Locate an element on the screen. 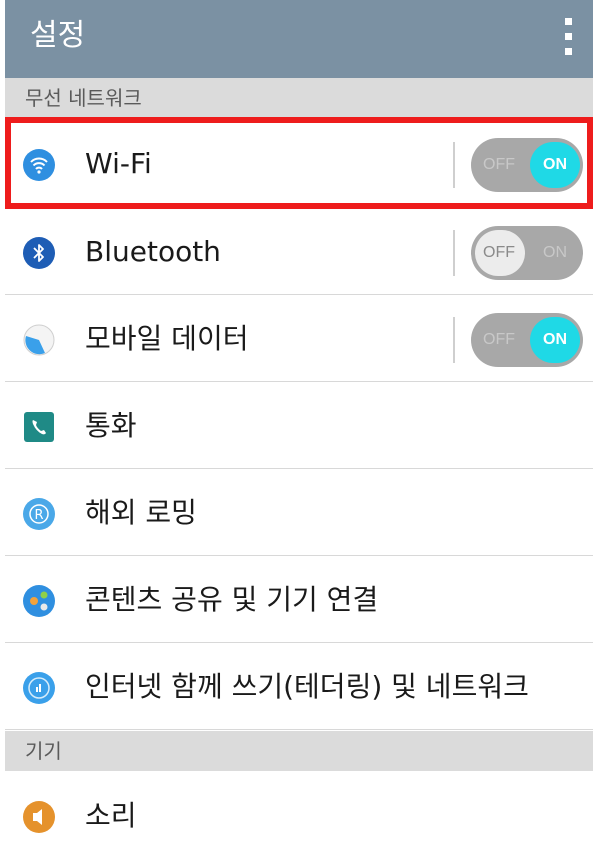 The height and width of the screenshot is (859, 593). wifi-toggle: OFF ON is located at coordinates (527, 165).